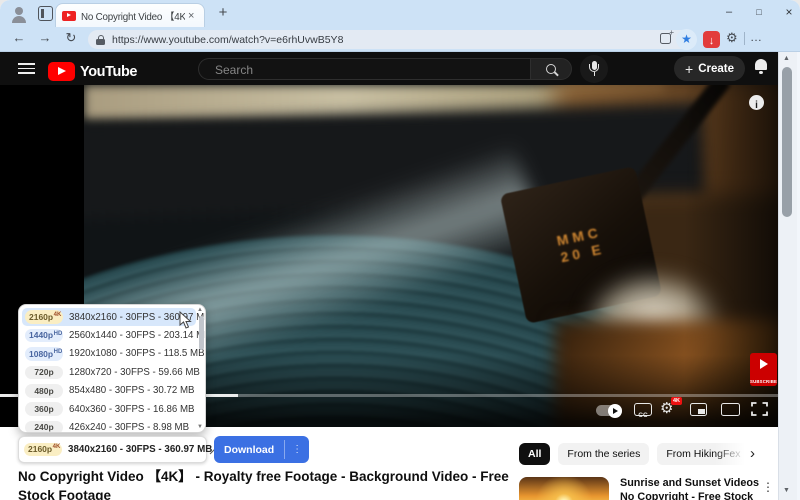  Describe the element at coordinates (249, 449) in the screenshot. I see `download-button: Download` at that location.